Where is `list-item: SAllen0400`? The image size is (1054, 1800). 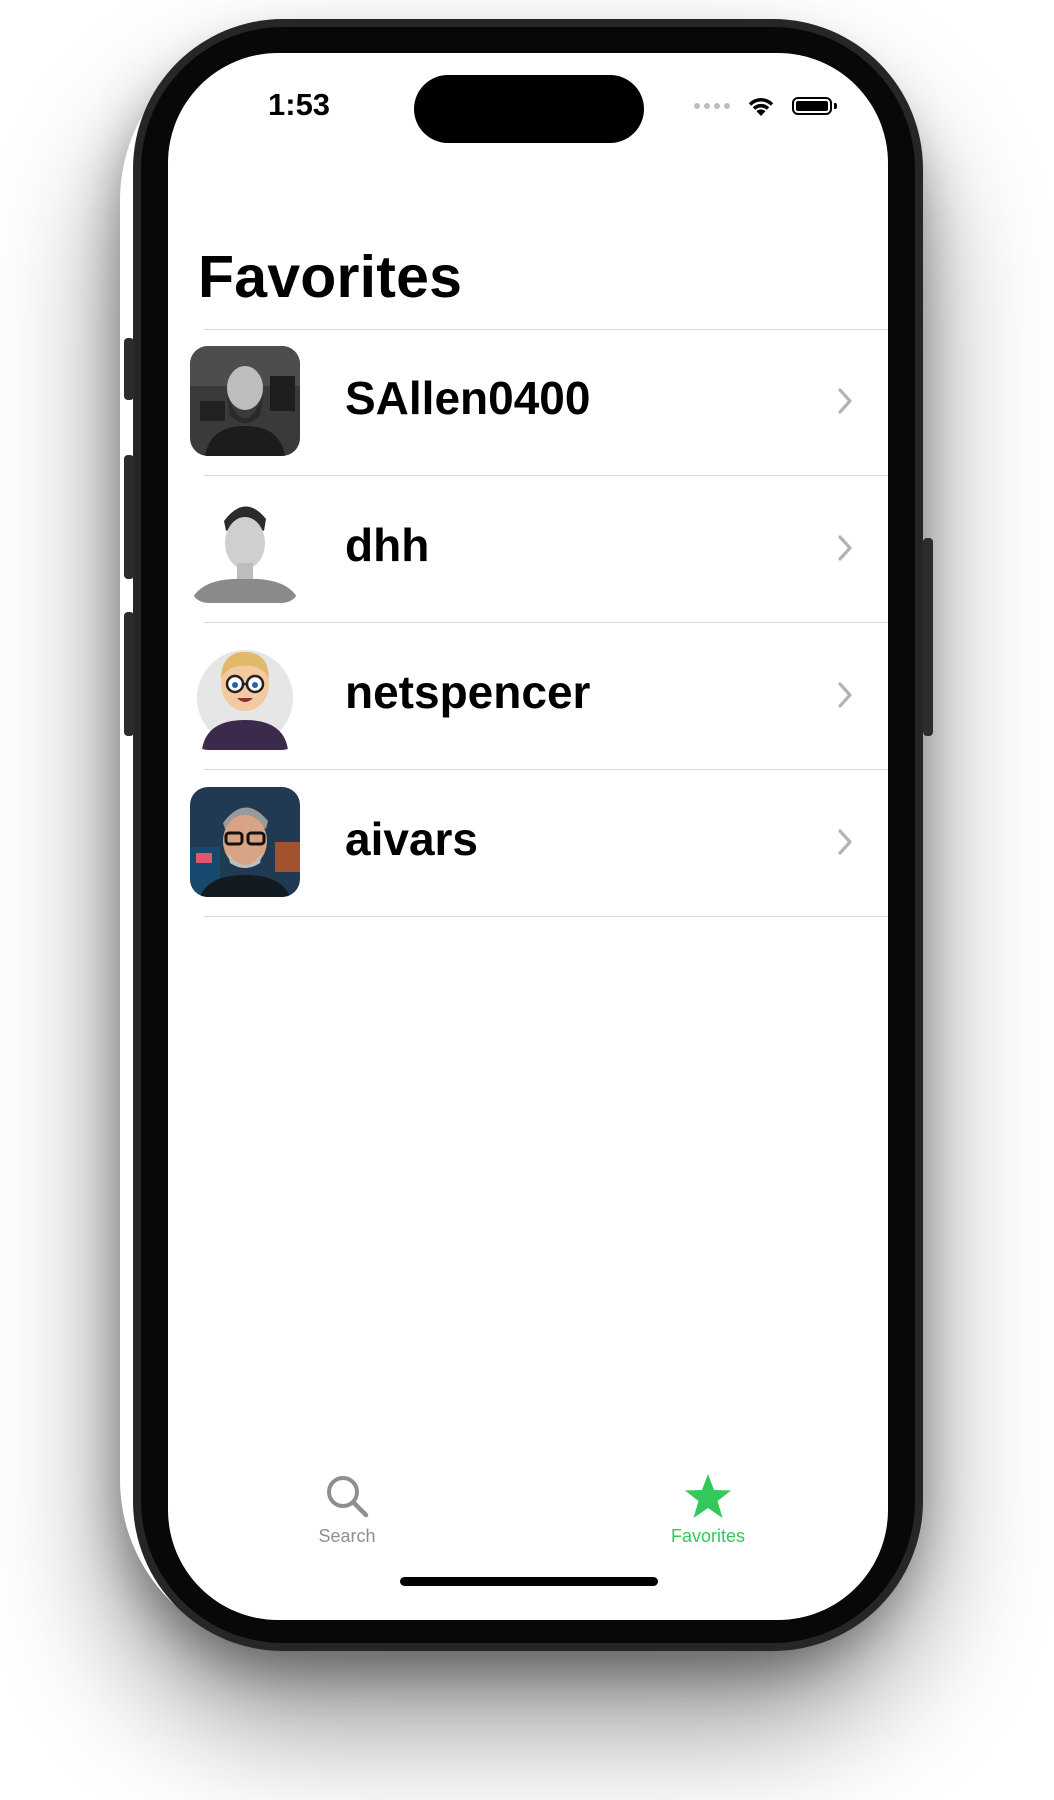 list-item: SAllen0400 is located at coordinates (528, 402).